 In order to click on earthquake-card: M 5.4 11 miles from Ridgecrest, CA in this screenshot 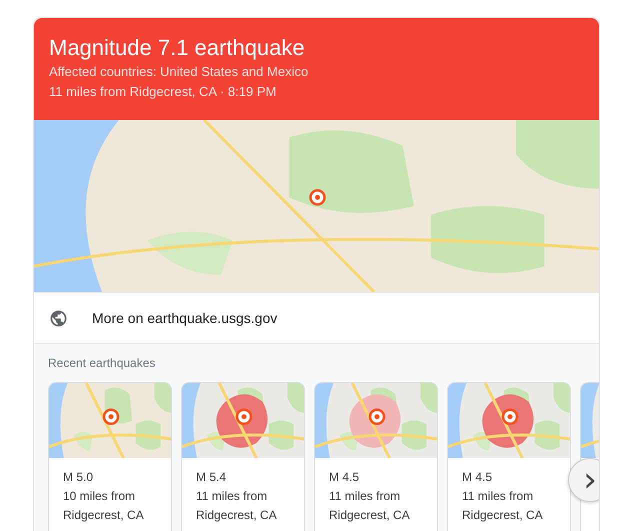, I will do `click(243, 456)`.